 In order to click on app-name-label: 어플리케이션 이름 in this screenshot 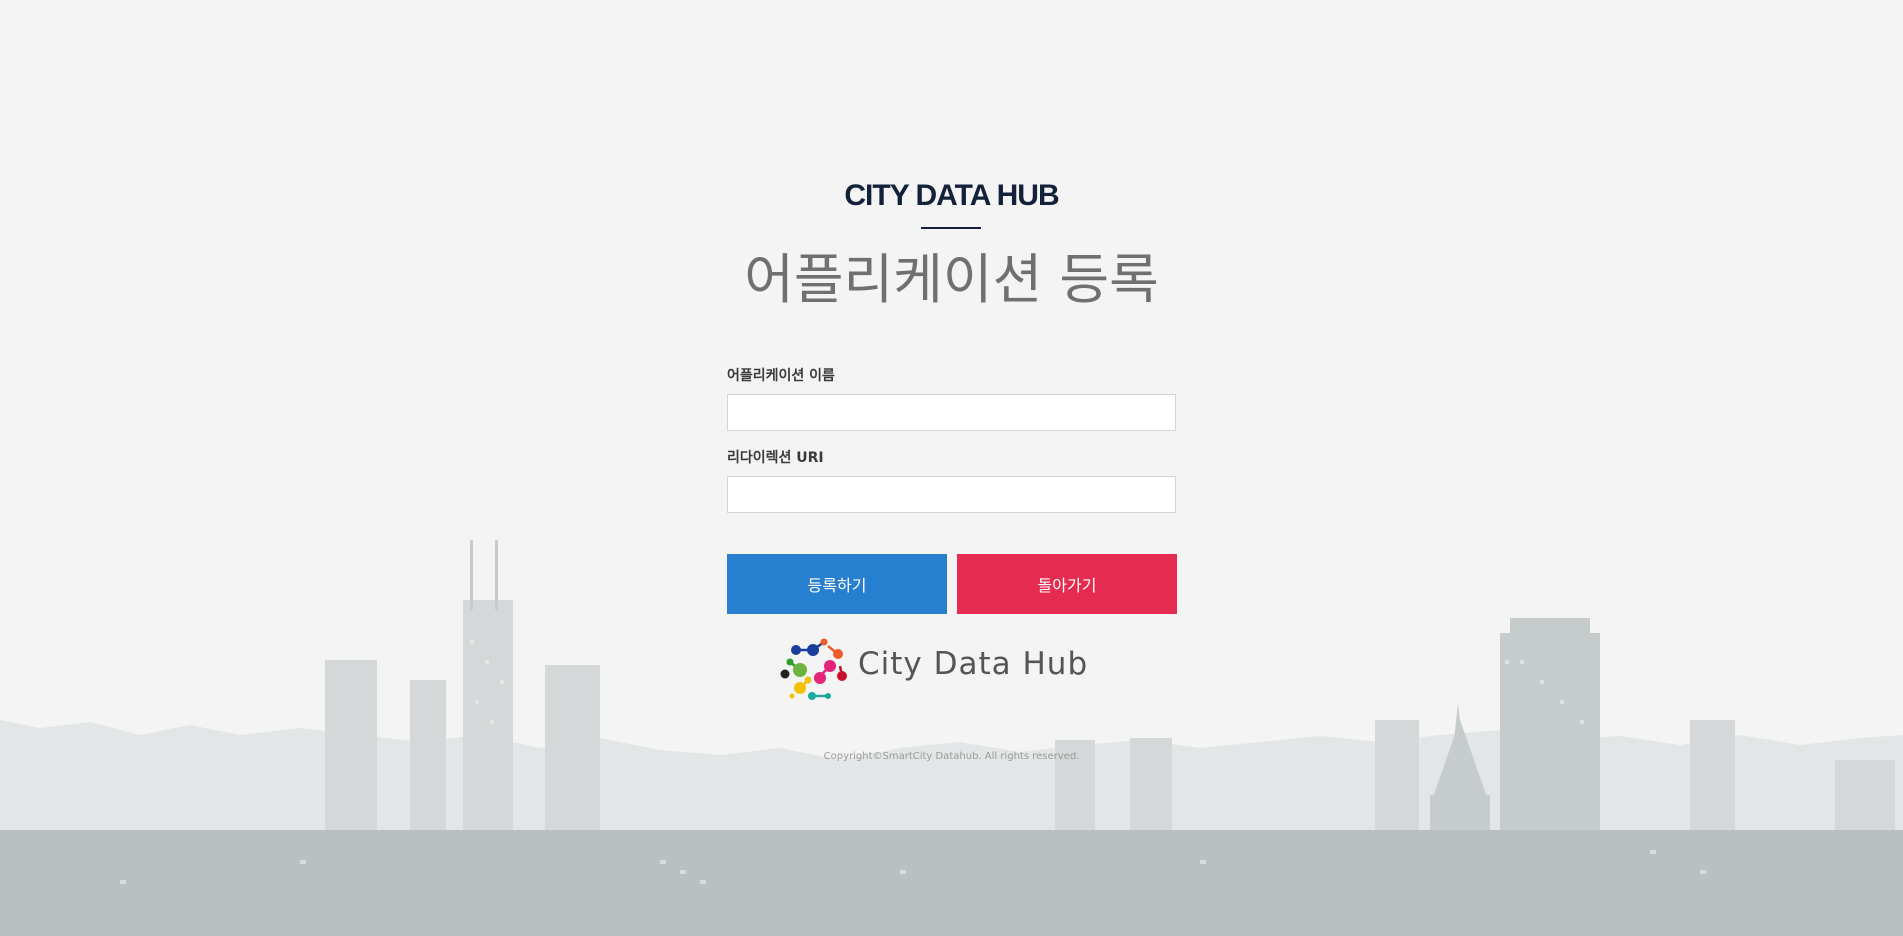, I will do `click(781, 376)`.